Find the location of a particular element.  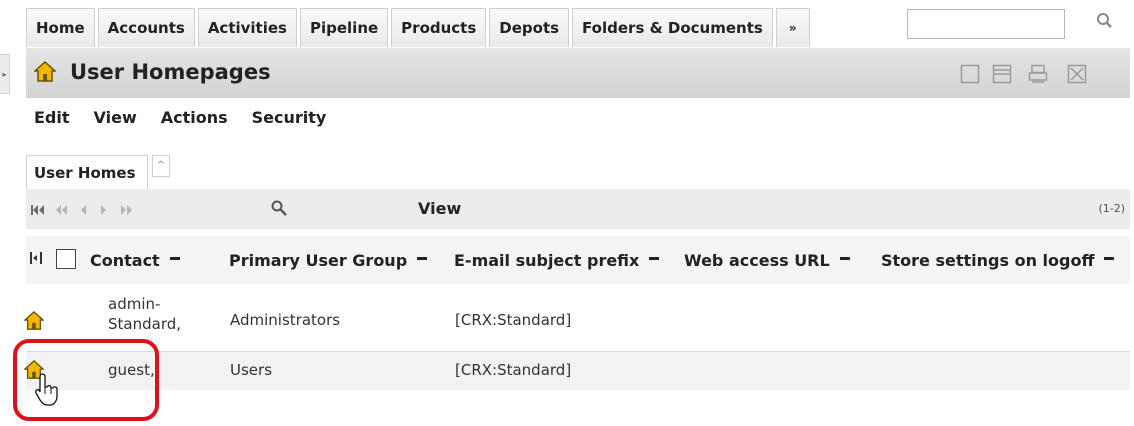

search-icon is located at coordinates (1105, 22).